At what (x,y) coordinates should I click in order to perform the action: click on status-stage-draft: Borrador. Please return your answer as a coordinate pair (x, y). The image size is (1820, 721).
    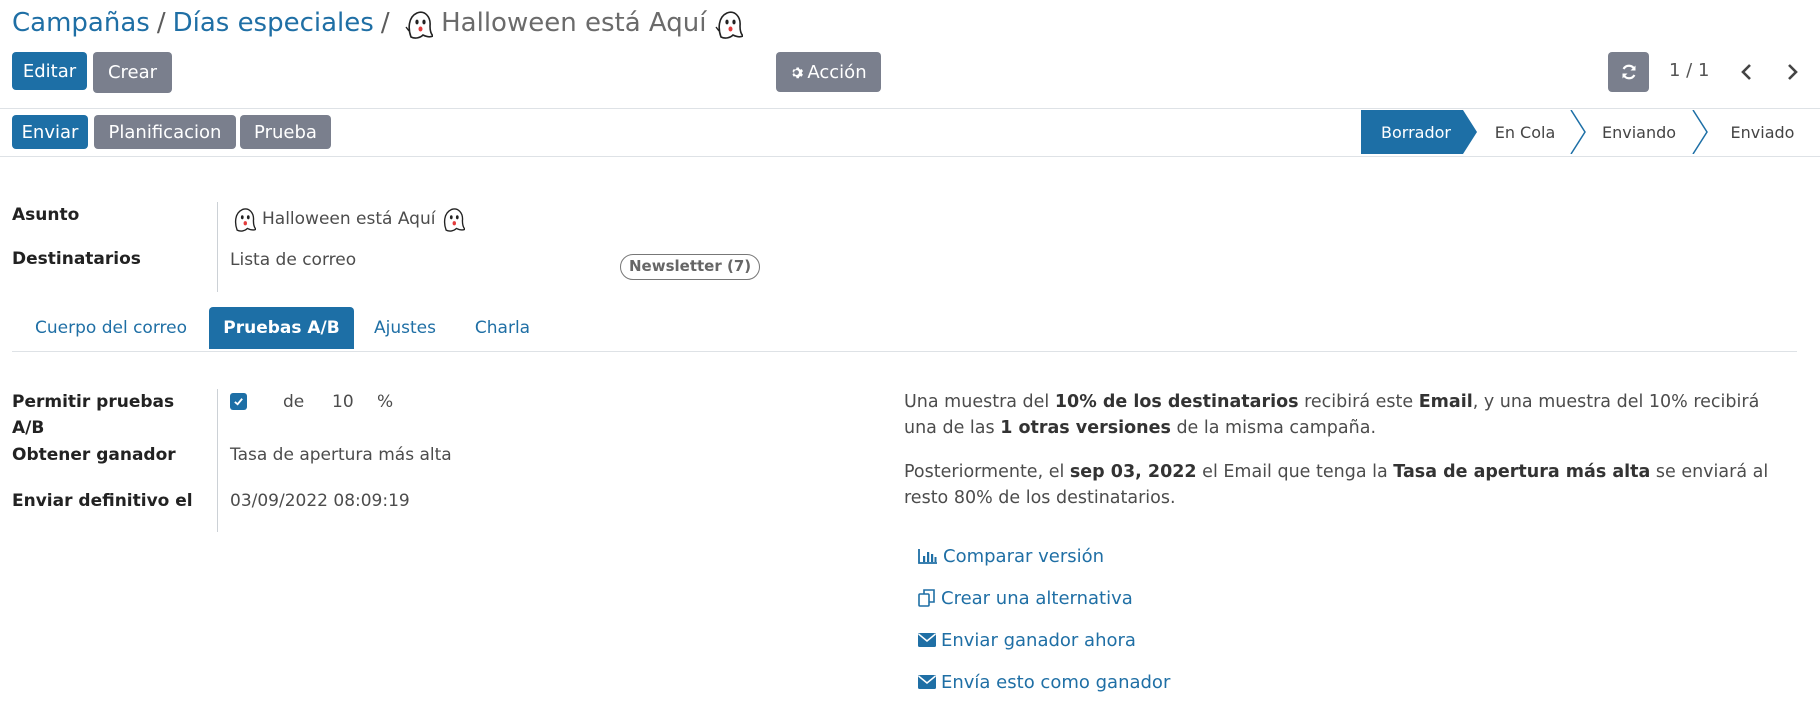
    Looking at the image, I should click on (1416, 132).